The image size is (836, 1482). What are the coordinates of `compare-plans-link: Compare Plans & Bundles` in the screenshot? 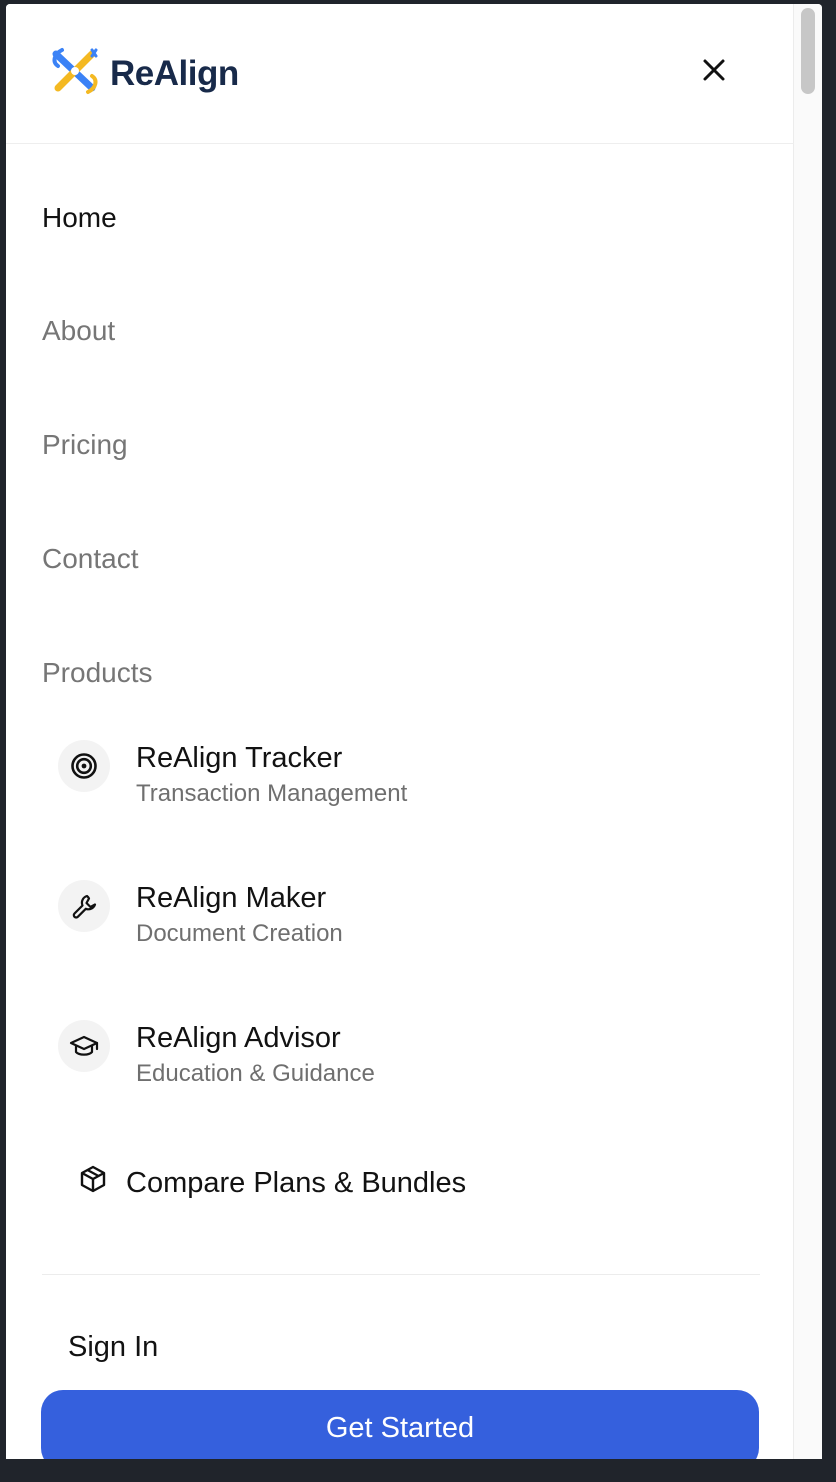 It's located at (272, 1183).